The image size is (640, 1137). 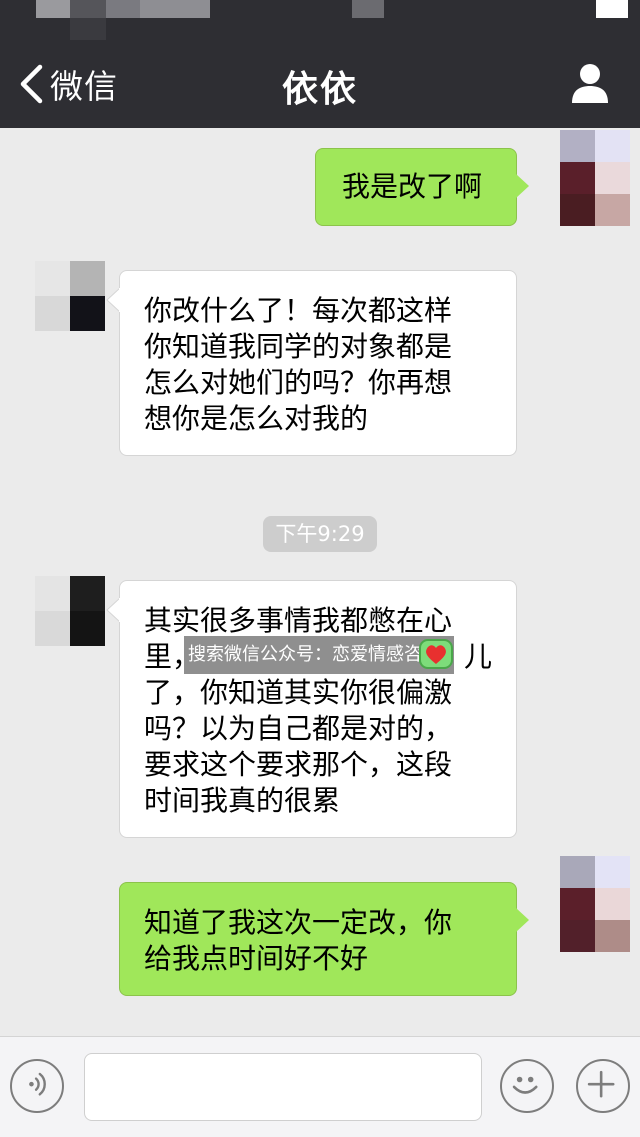 I want to click on message-line: 了，你知道其实你很偏激, so click(x=298, y=692).